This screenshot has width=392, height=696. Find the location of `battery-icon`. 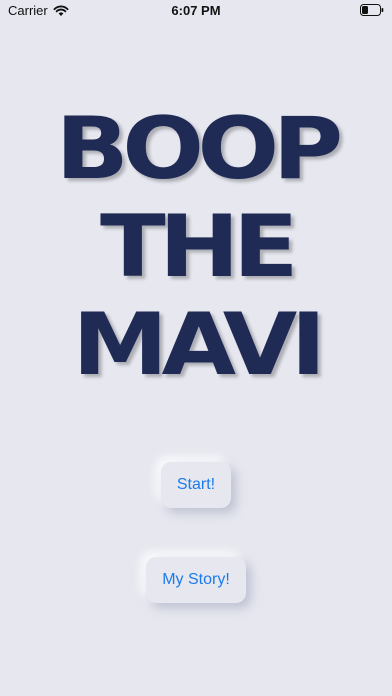

battery-icon is located at coordinates (372, 10).